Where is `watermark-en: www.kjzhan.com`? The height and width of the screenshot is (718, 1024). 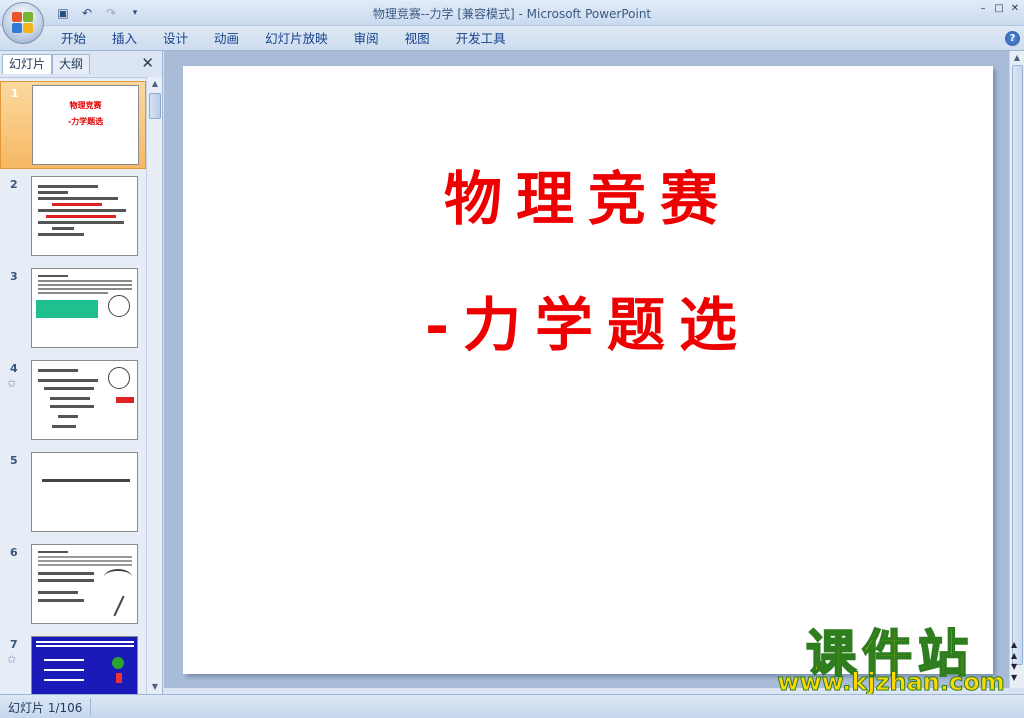
watermark-en: www.kjzhan.com is located at coordinates (891, 682).